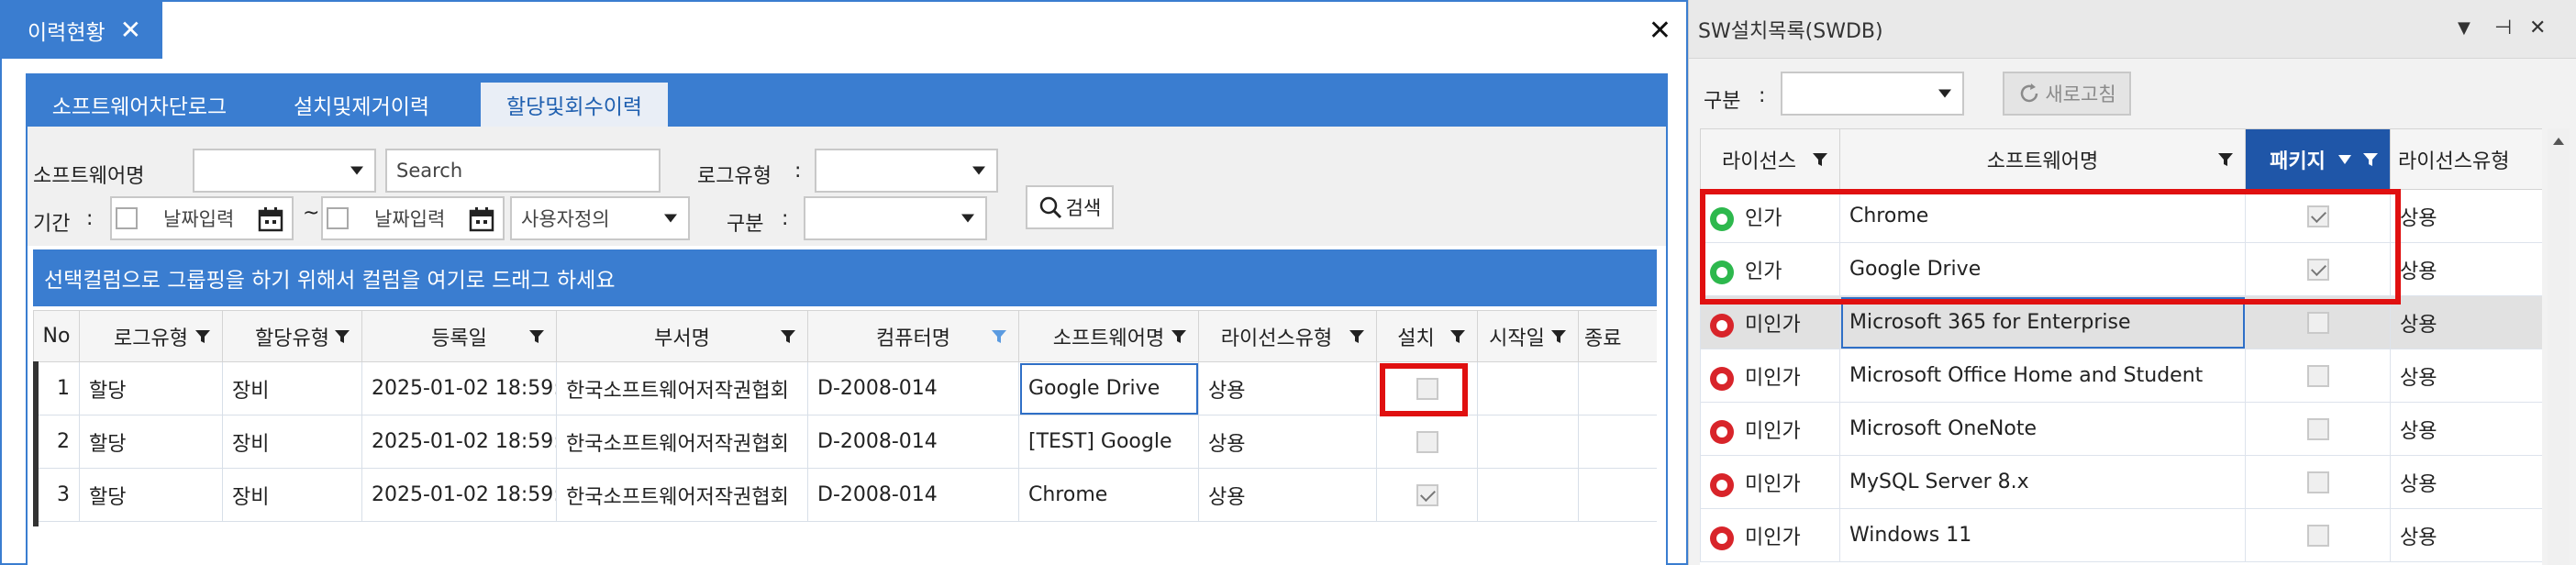  Describe the element at coordinates (1660, 31) in the screenshot. I see `window-close-icon: ✕` at that location.